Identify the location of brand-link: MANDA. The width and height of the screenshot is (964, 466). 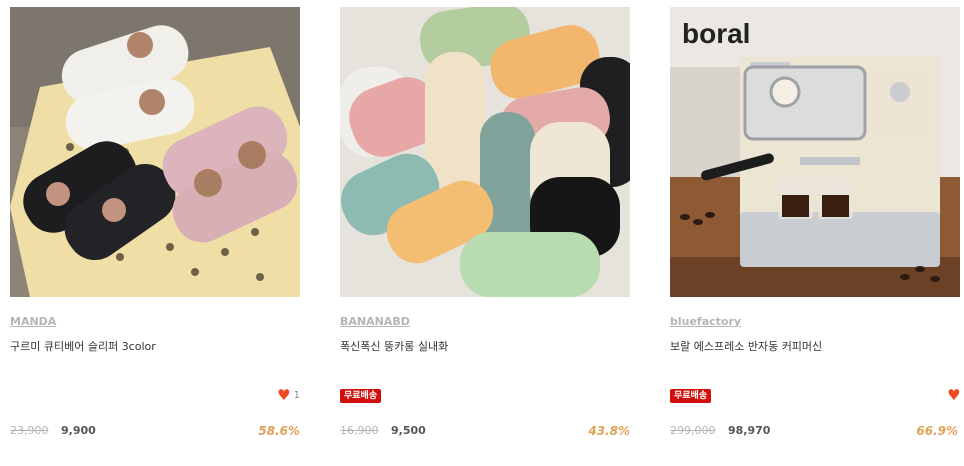
(33, 321).